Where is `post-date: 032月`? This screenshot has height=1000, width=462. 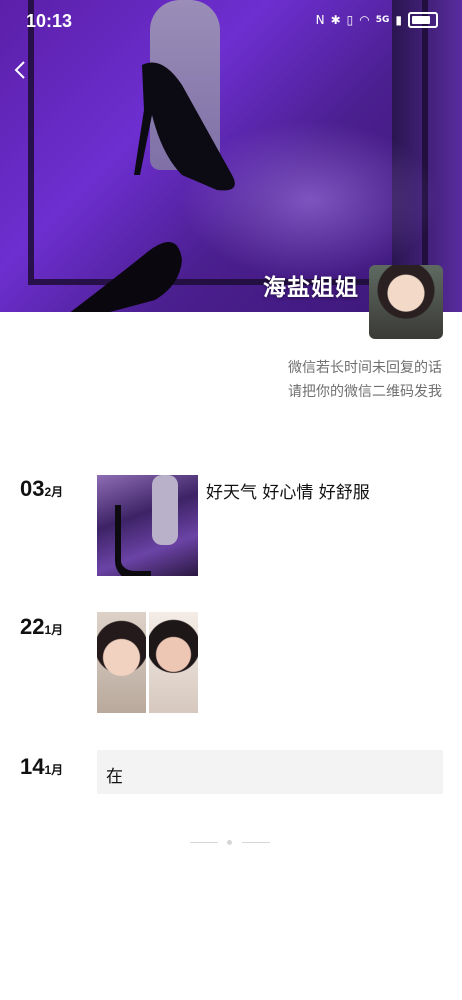 post-date: 032月 is located at coordinates (41, 489).